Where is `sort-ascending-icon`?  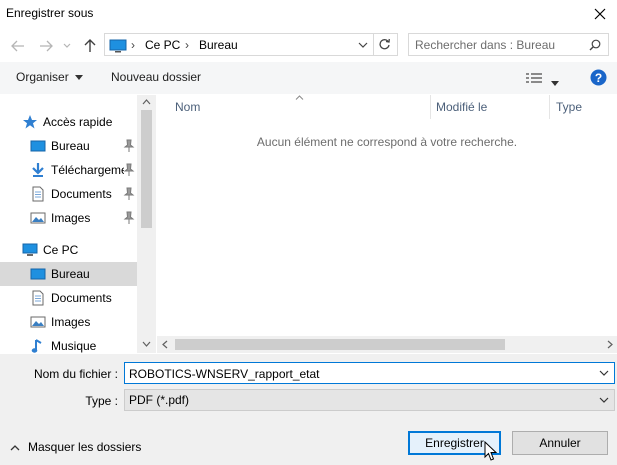 sort-ascending-icon is located at coordinates (299, 97).